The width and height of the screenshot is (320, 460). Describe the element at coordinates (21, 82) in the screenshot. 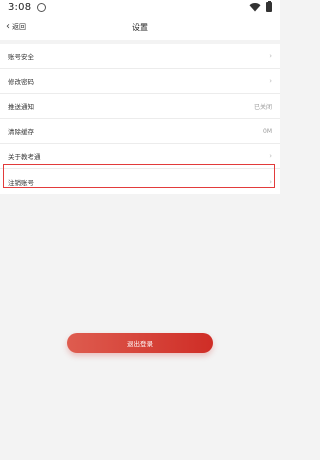

I see `settings-item-label: 修改密码` at that location.